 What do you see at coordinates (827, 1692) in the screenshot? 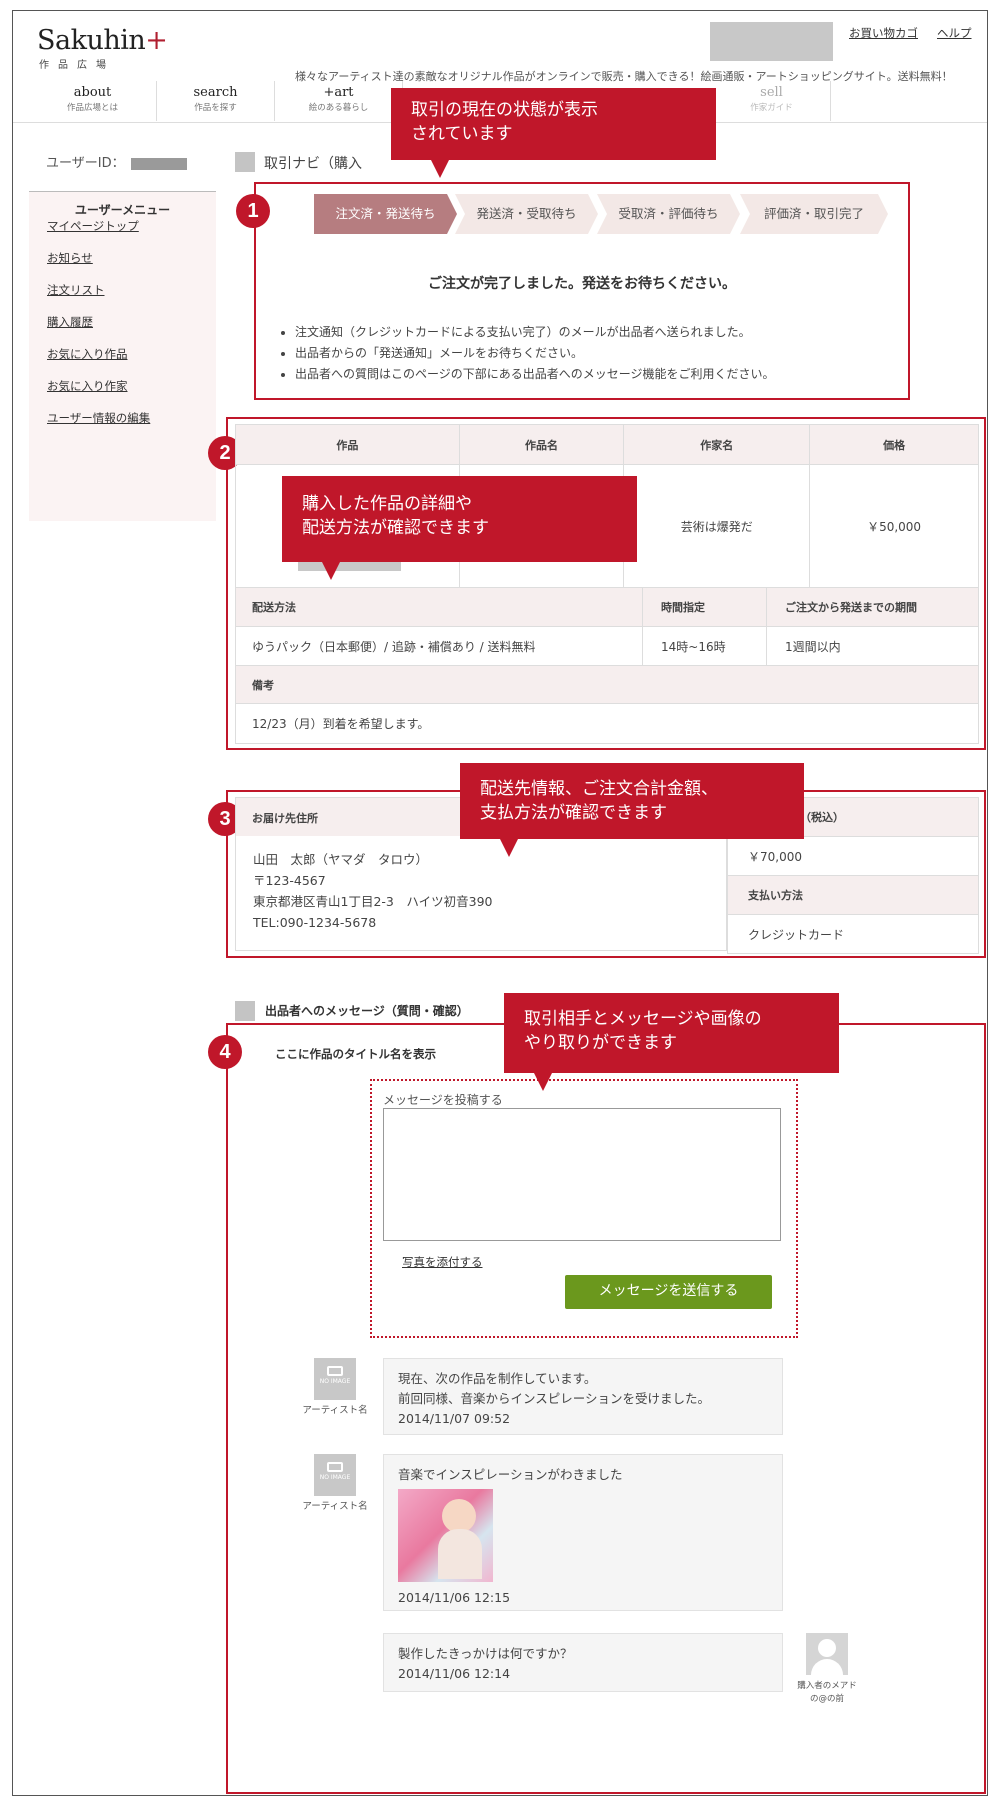
I see `message-author: 購入者のメアドの@の前` at bounding box center [827, 1692].